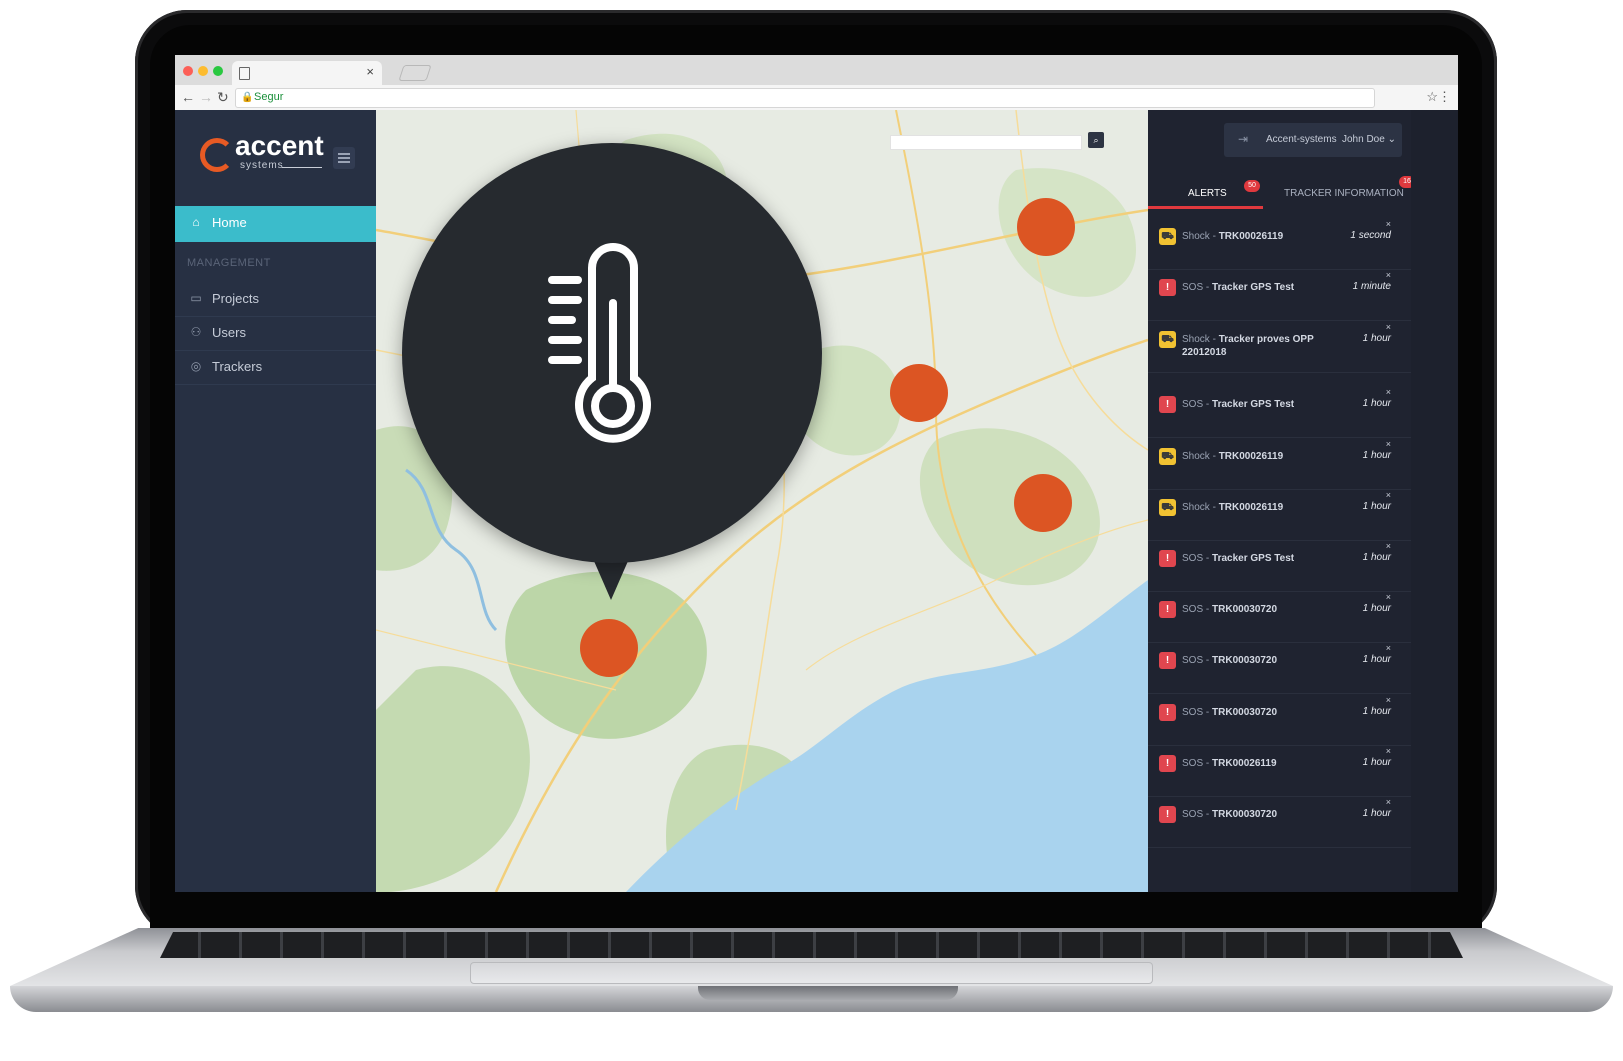 This screenshot has height=1061, width=1623. What do you see at coordinates (217, 155) in the screenshot?
I see `logo-mark` at bounding box center [217, 155].